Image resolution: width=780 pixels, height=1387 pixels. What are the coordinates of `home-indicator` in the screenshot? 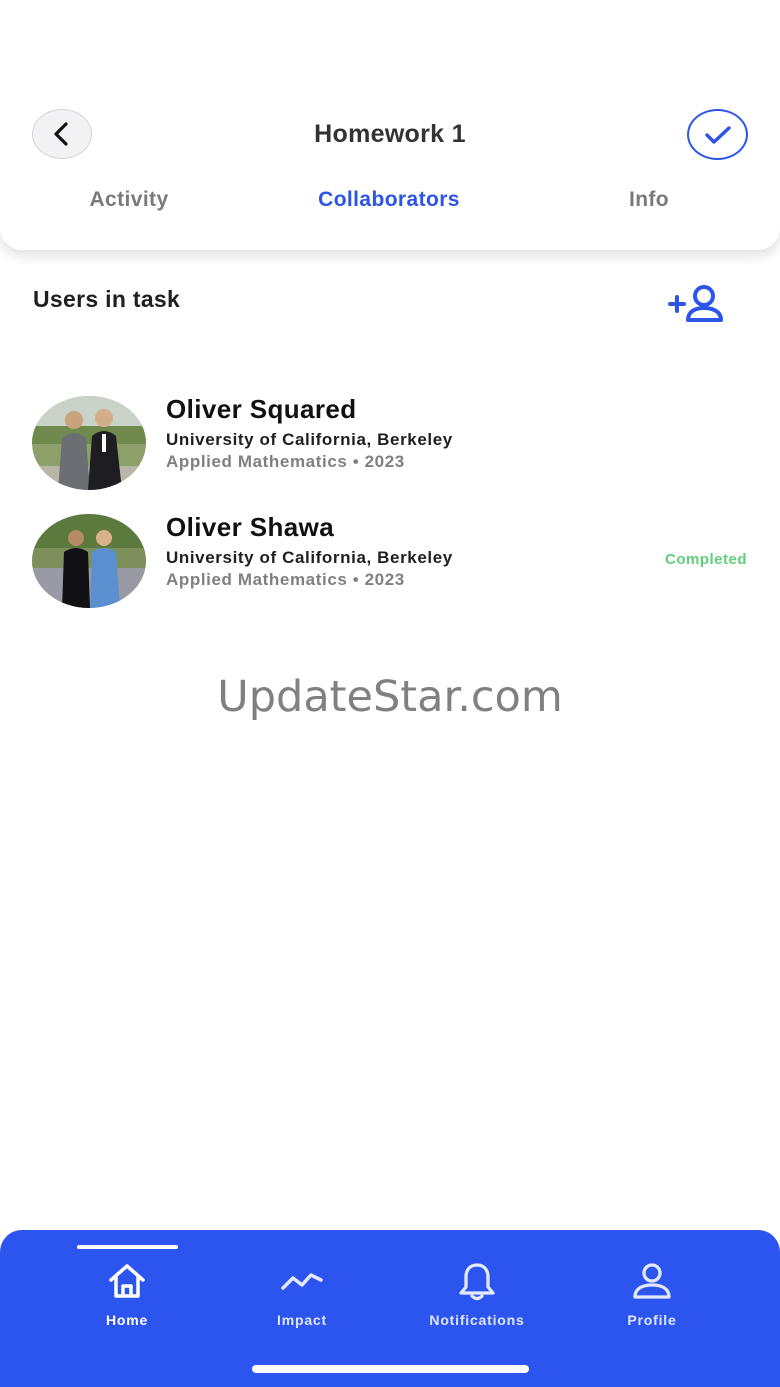 It's located at (390, 1369).